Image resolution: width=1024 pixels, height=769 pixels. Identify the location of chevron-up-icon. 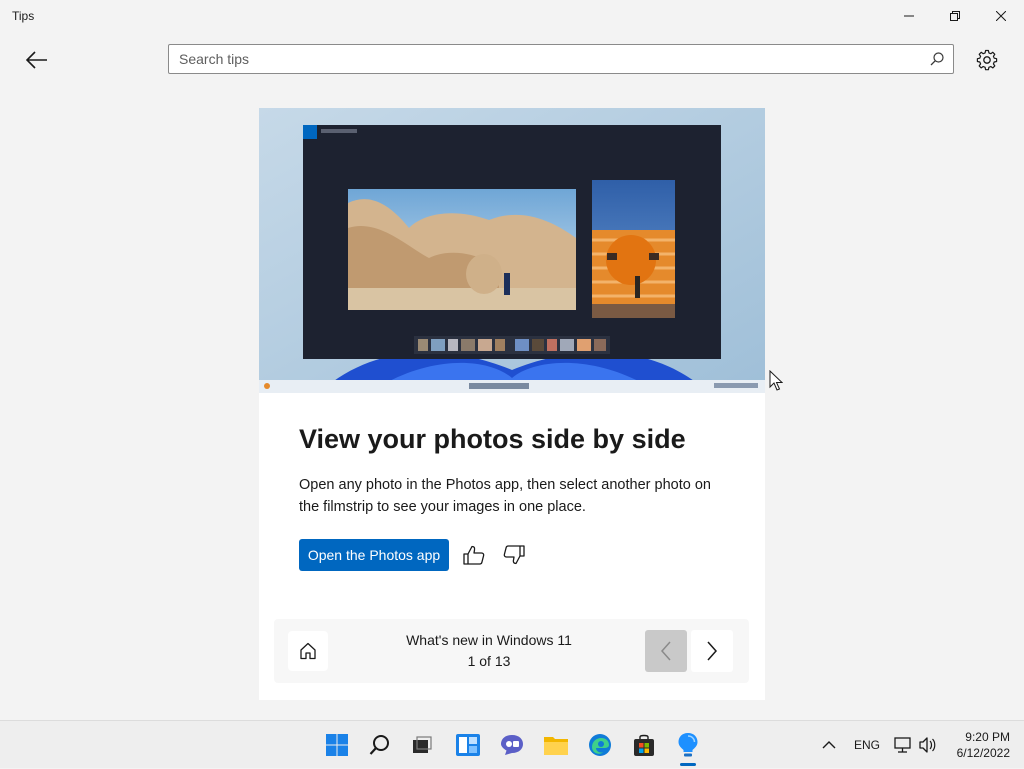
(829, 745).